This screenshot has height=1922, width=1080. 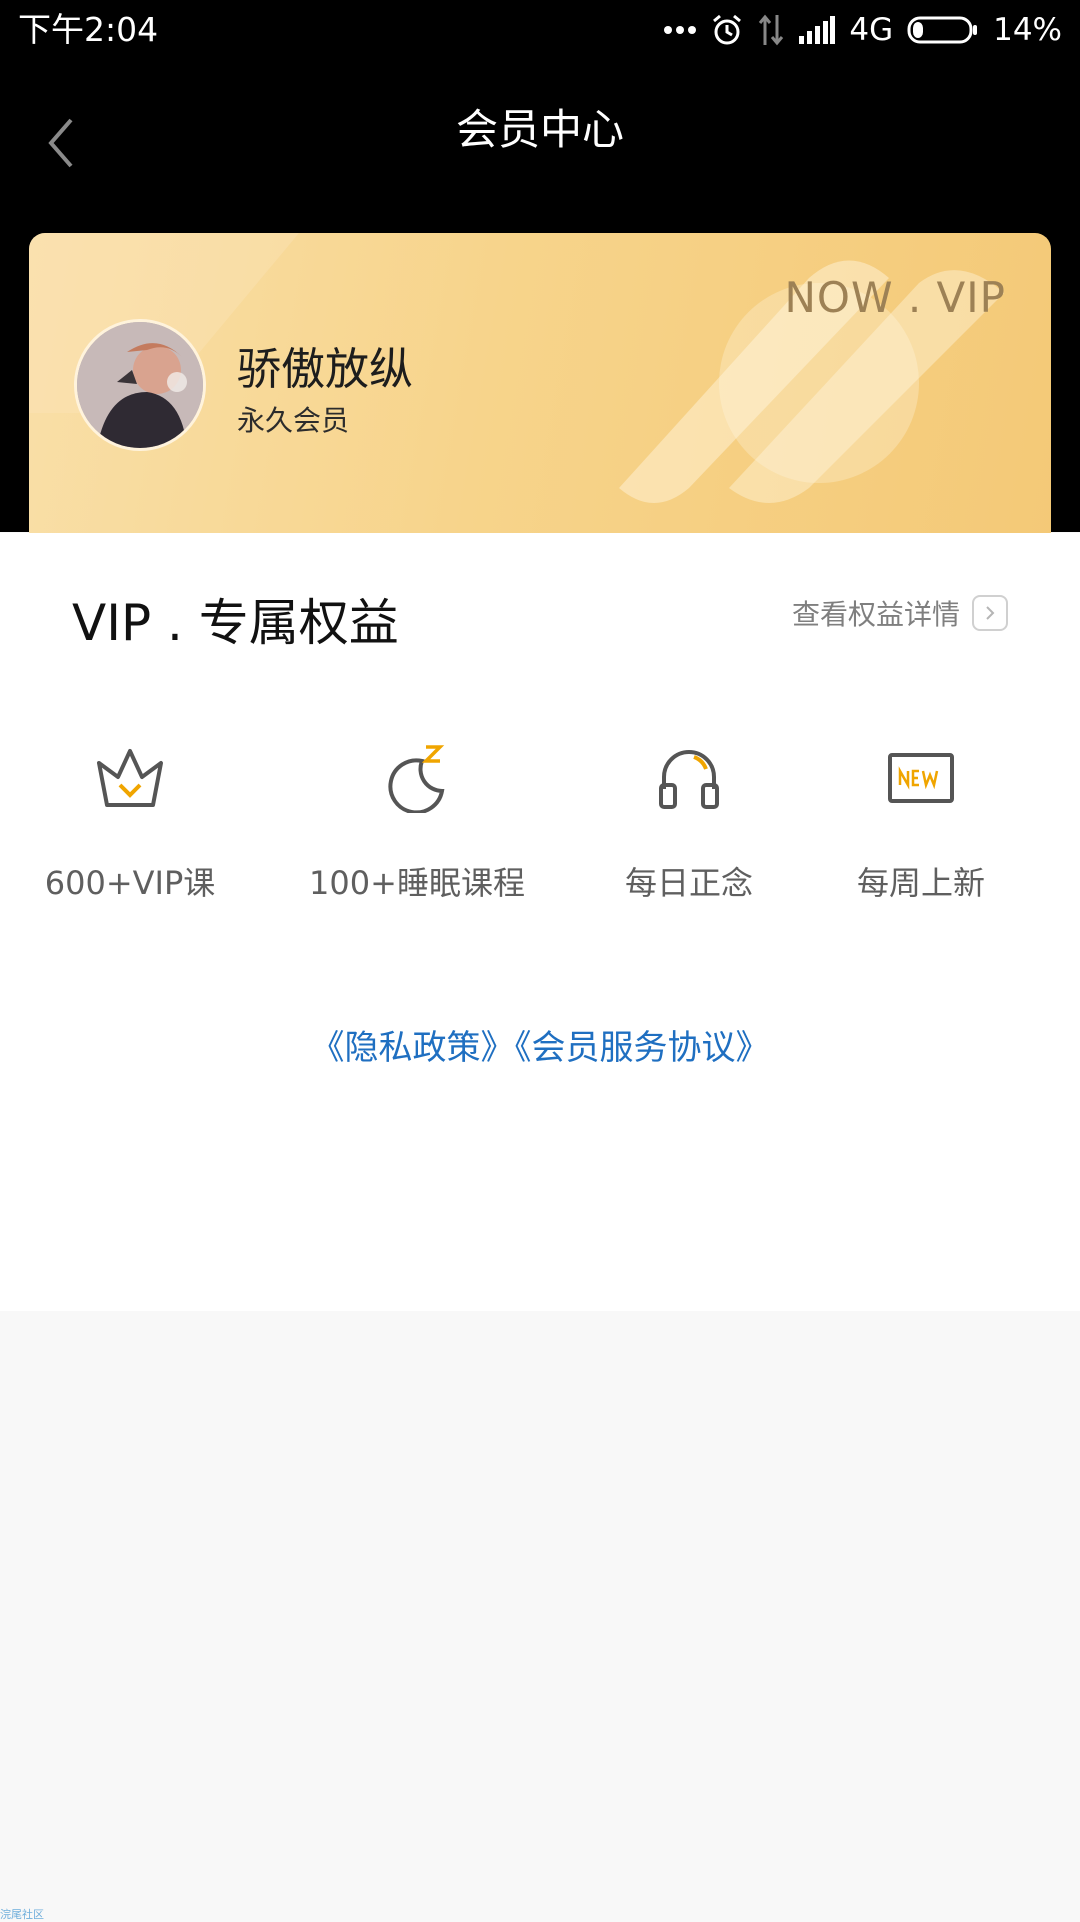 What do you see at coordinates (895, 297) in the screenshot?
I see `vip-tag: NOW . VIP` at bounding box center [895, 297].